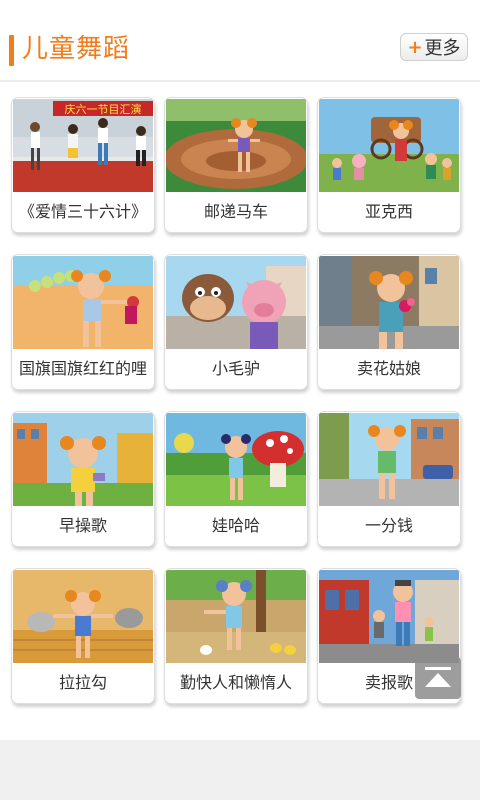  I want to click on video-card: 娃哈哈, so click(236, 479).